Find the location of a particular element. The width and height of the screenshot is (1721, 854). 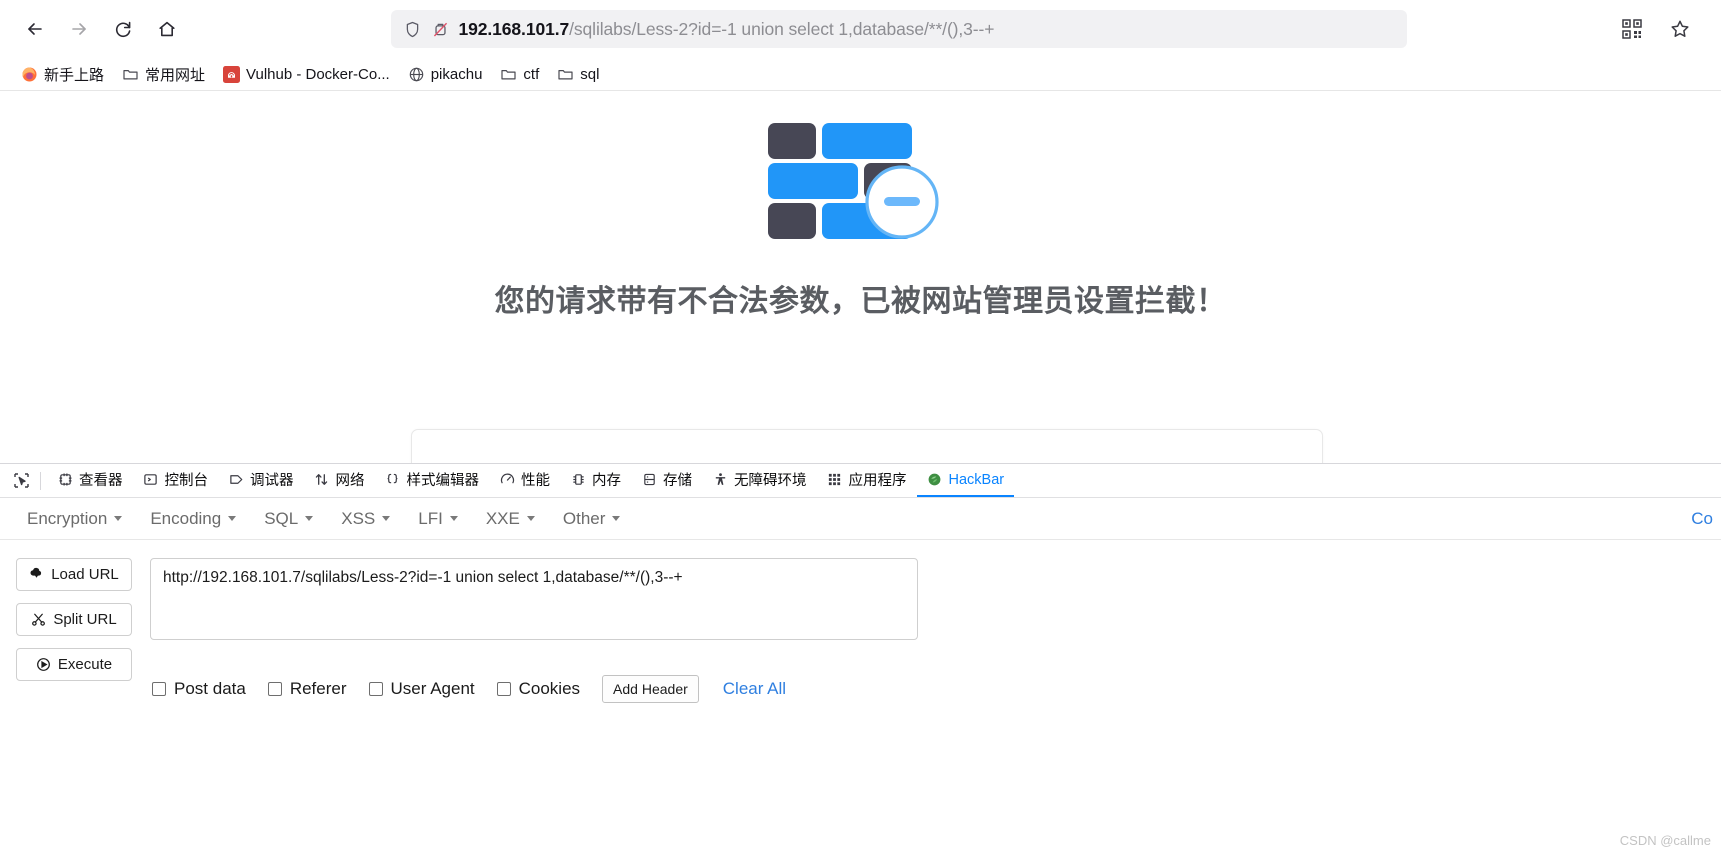

add-header-button: Add Header is located at coordinates (650, 689).